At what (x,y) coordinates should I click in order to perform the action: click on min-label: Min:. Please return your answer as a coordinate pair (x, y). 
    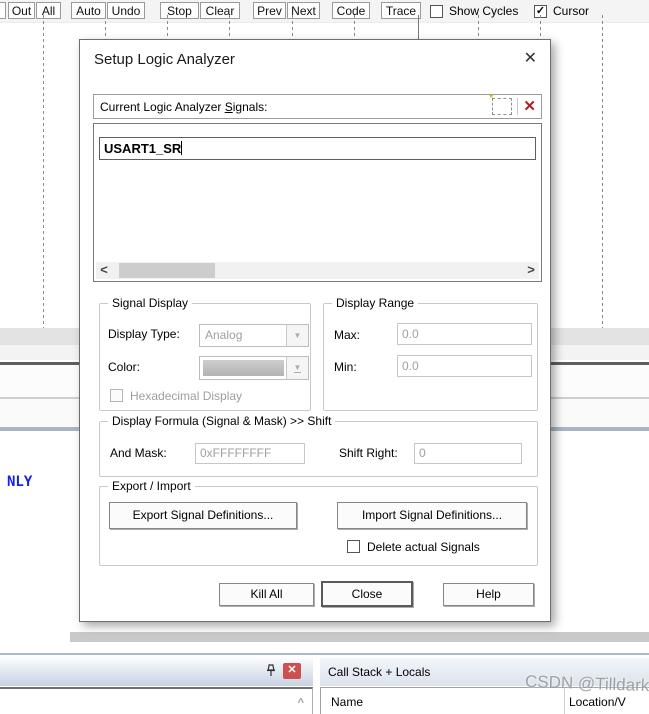
    Looking at the image, I should click on (345, 367).